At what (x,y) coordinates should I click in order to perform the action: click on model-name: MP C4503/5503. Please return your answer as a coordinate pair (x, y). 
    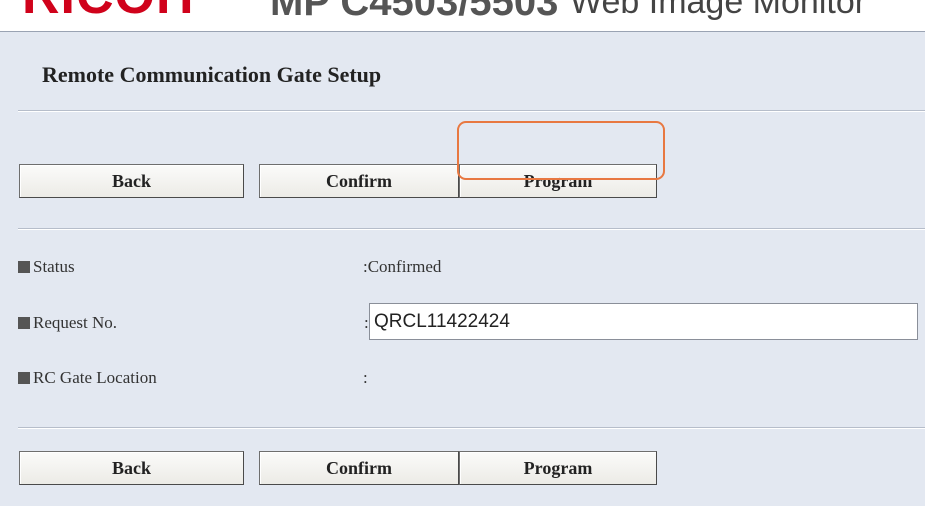
    Looking at the image, I should click on (414, 12).